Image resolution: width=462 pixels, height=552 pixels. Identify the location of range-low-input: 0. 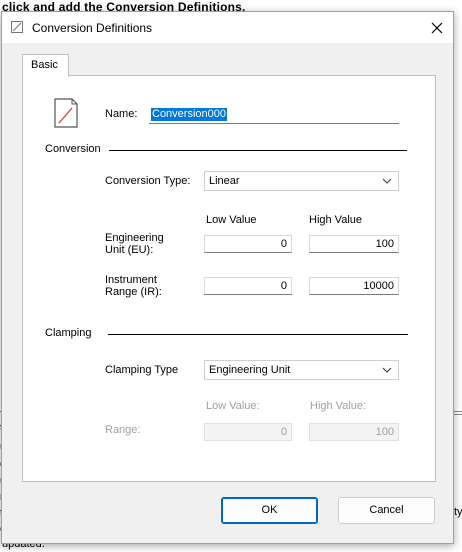
(248, 432).